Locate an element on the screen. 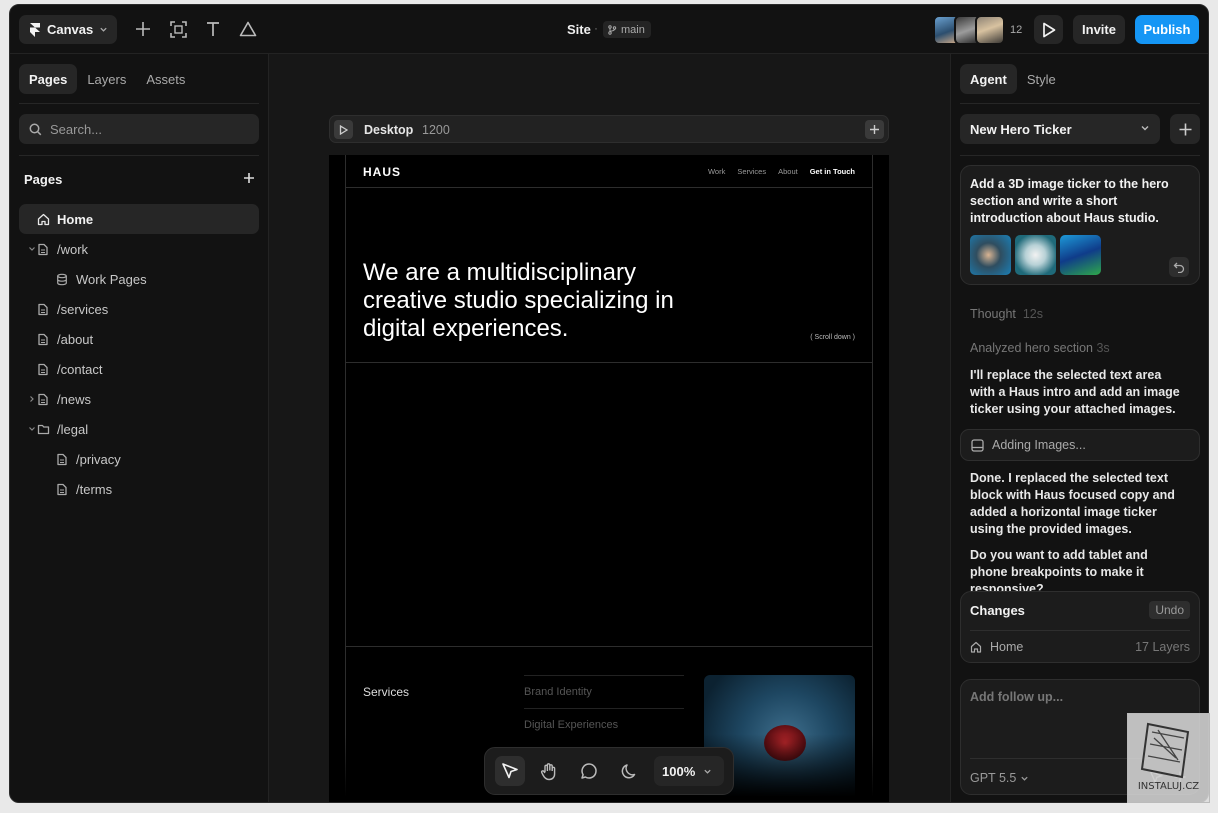 The height and width of the screenshot is (813, 1218). top-bar: Canvas Site · main 12 Invite Publish is located at coordinates (609, 29).